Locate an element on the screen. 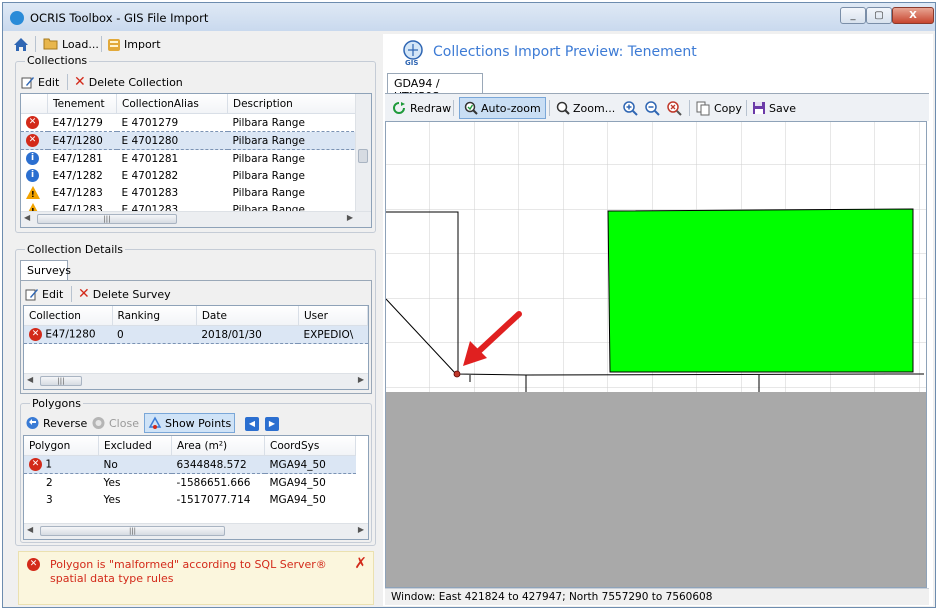 The image size is (939, 611). table-row-selected: ✕ 1 No 6344848.572 MGA94_50 is located at coordinates (190, 464).